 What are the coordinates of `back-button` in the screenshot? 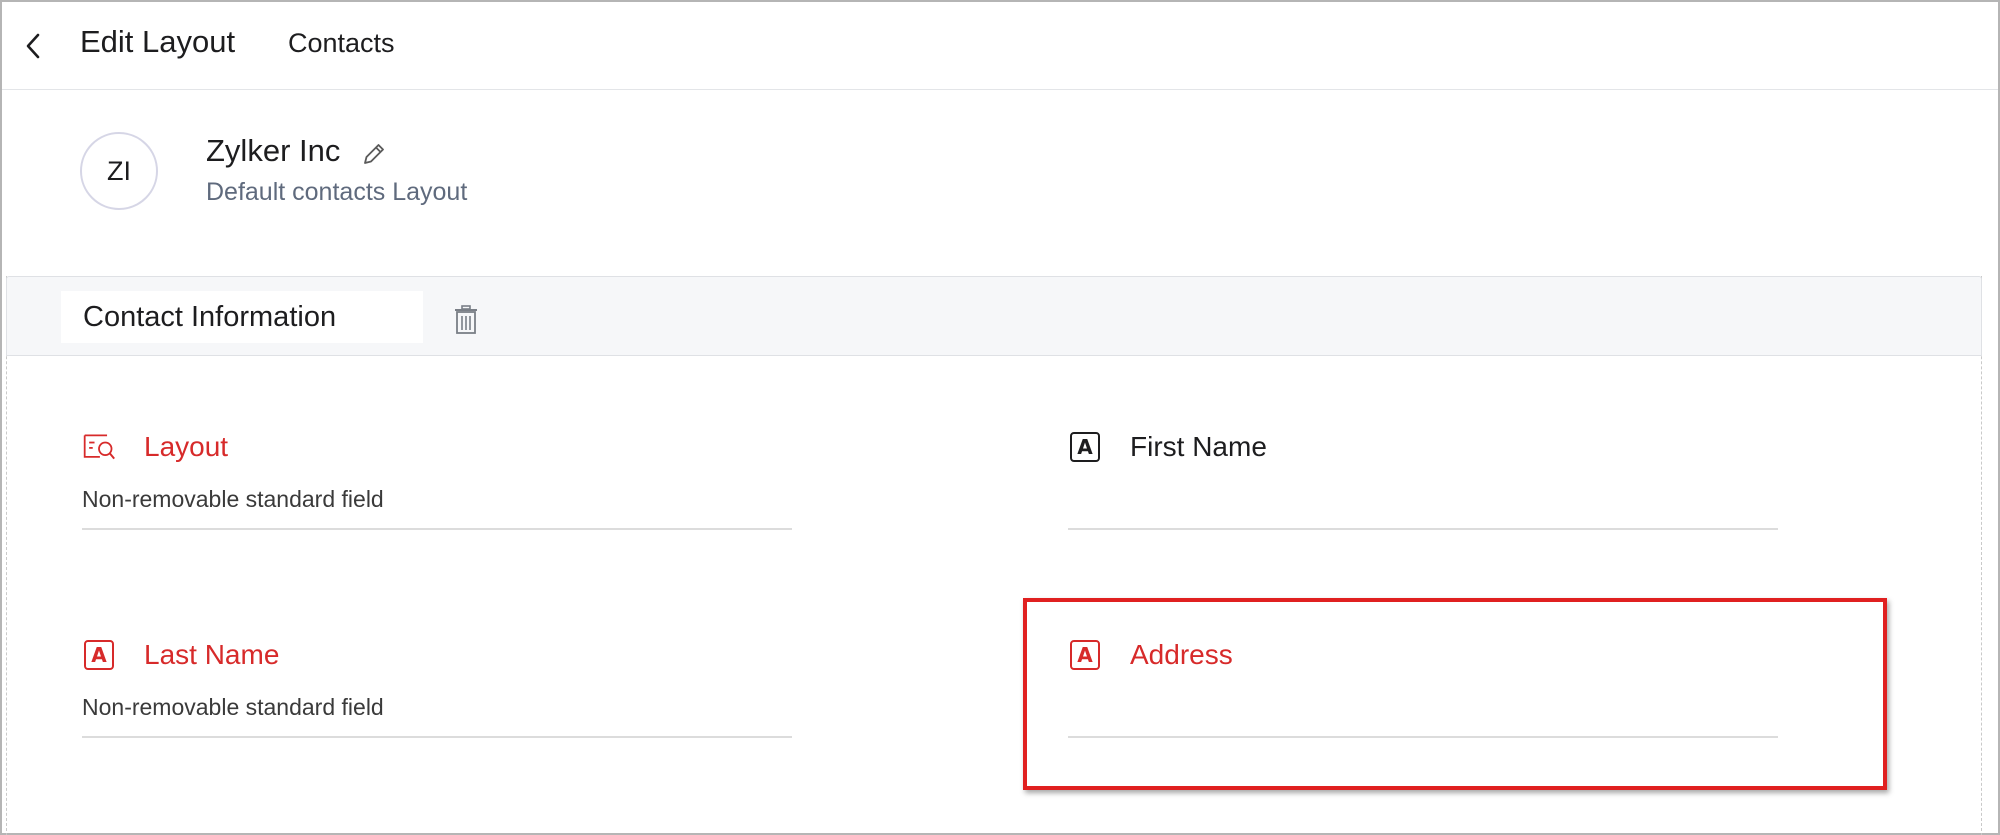 It's located at (33, 46).